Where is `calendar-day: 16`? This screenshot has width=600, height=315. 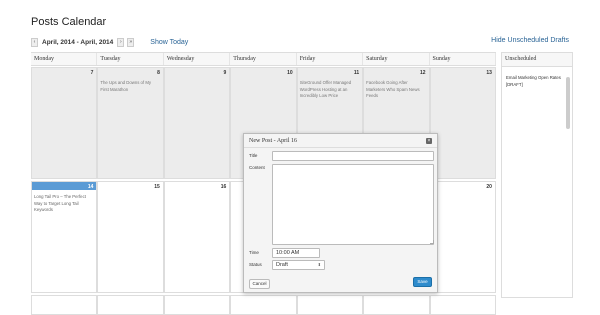
calendar-day: 16 is located at coordinates (197, 237).